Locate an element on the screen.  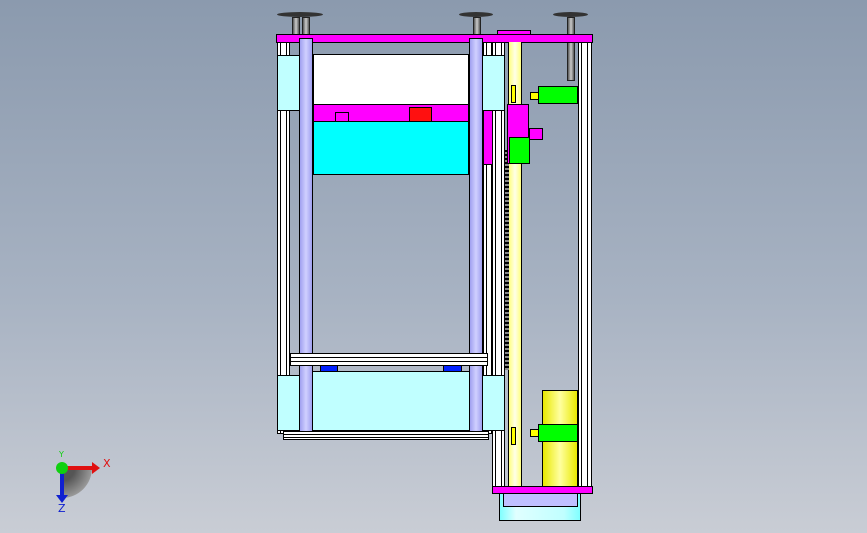
green-motor-top is located at coordinates (558, 95).